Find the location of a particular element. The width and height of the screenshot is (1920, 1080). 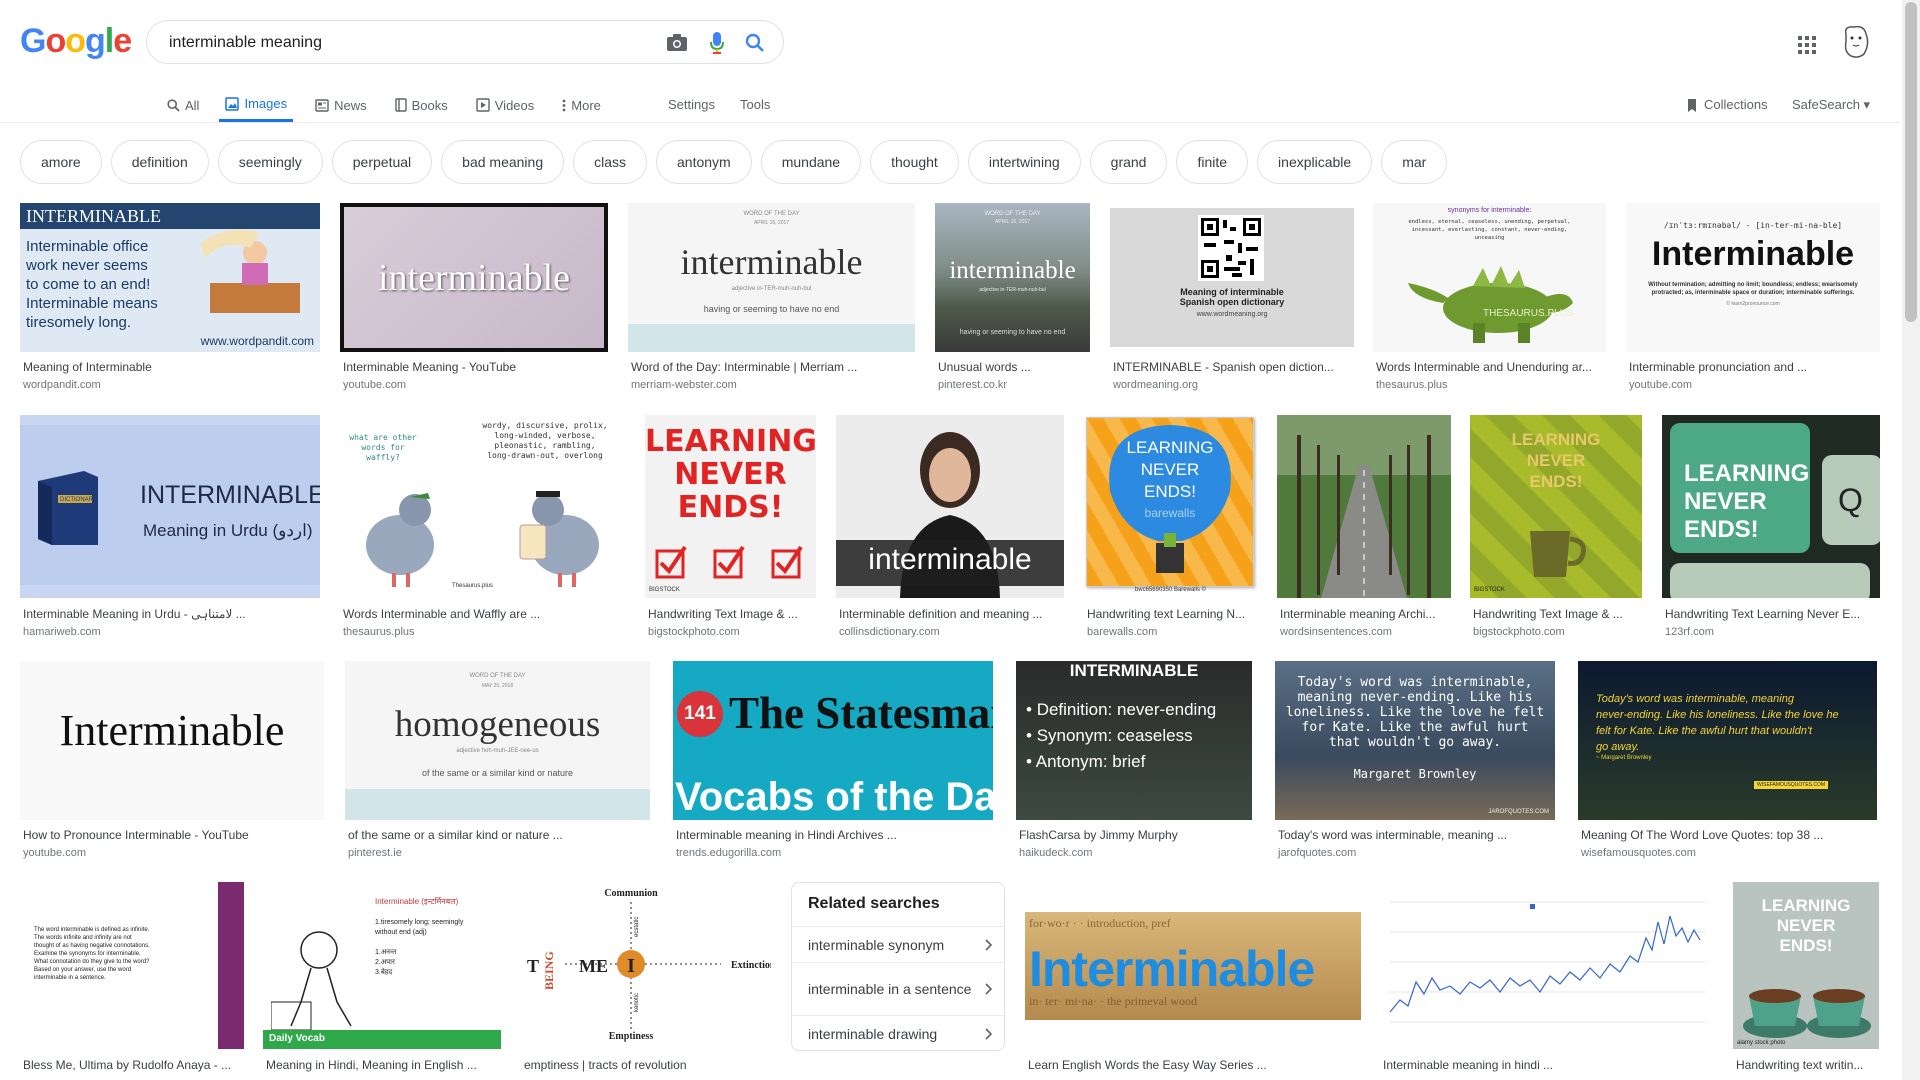

search-input is located at coordinates (399, 43).